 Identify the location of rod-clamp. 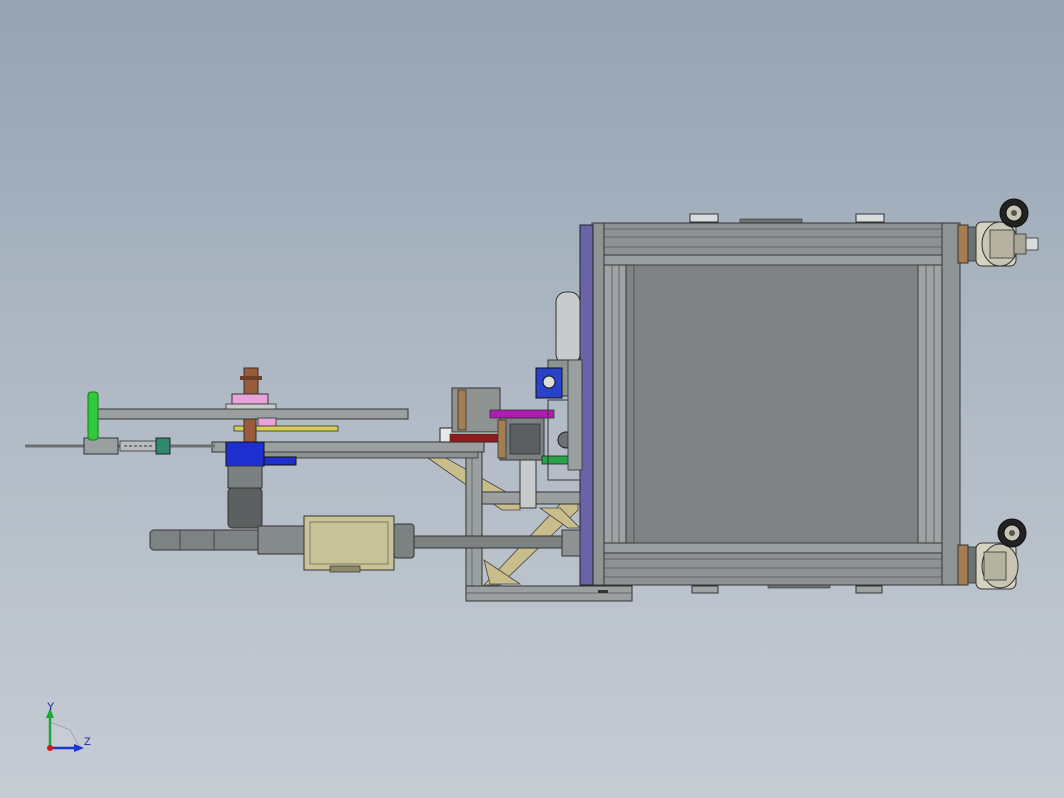
(101, 446).